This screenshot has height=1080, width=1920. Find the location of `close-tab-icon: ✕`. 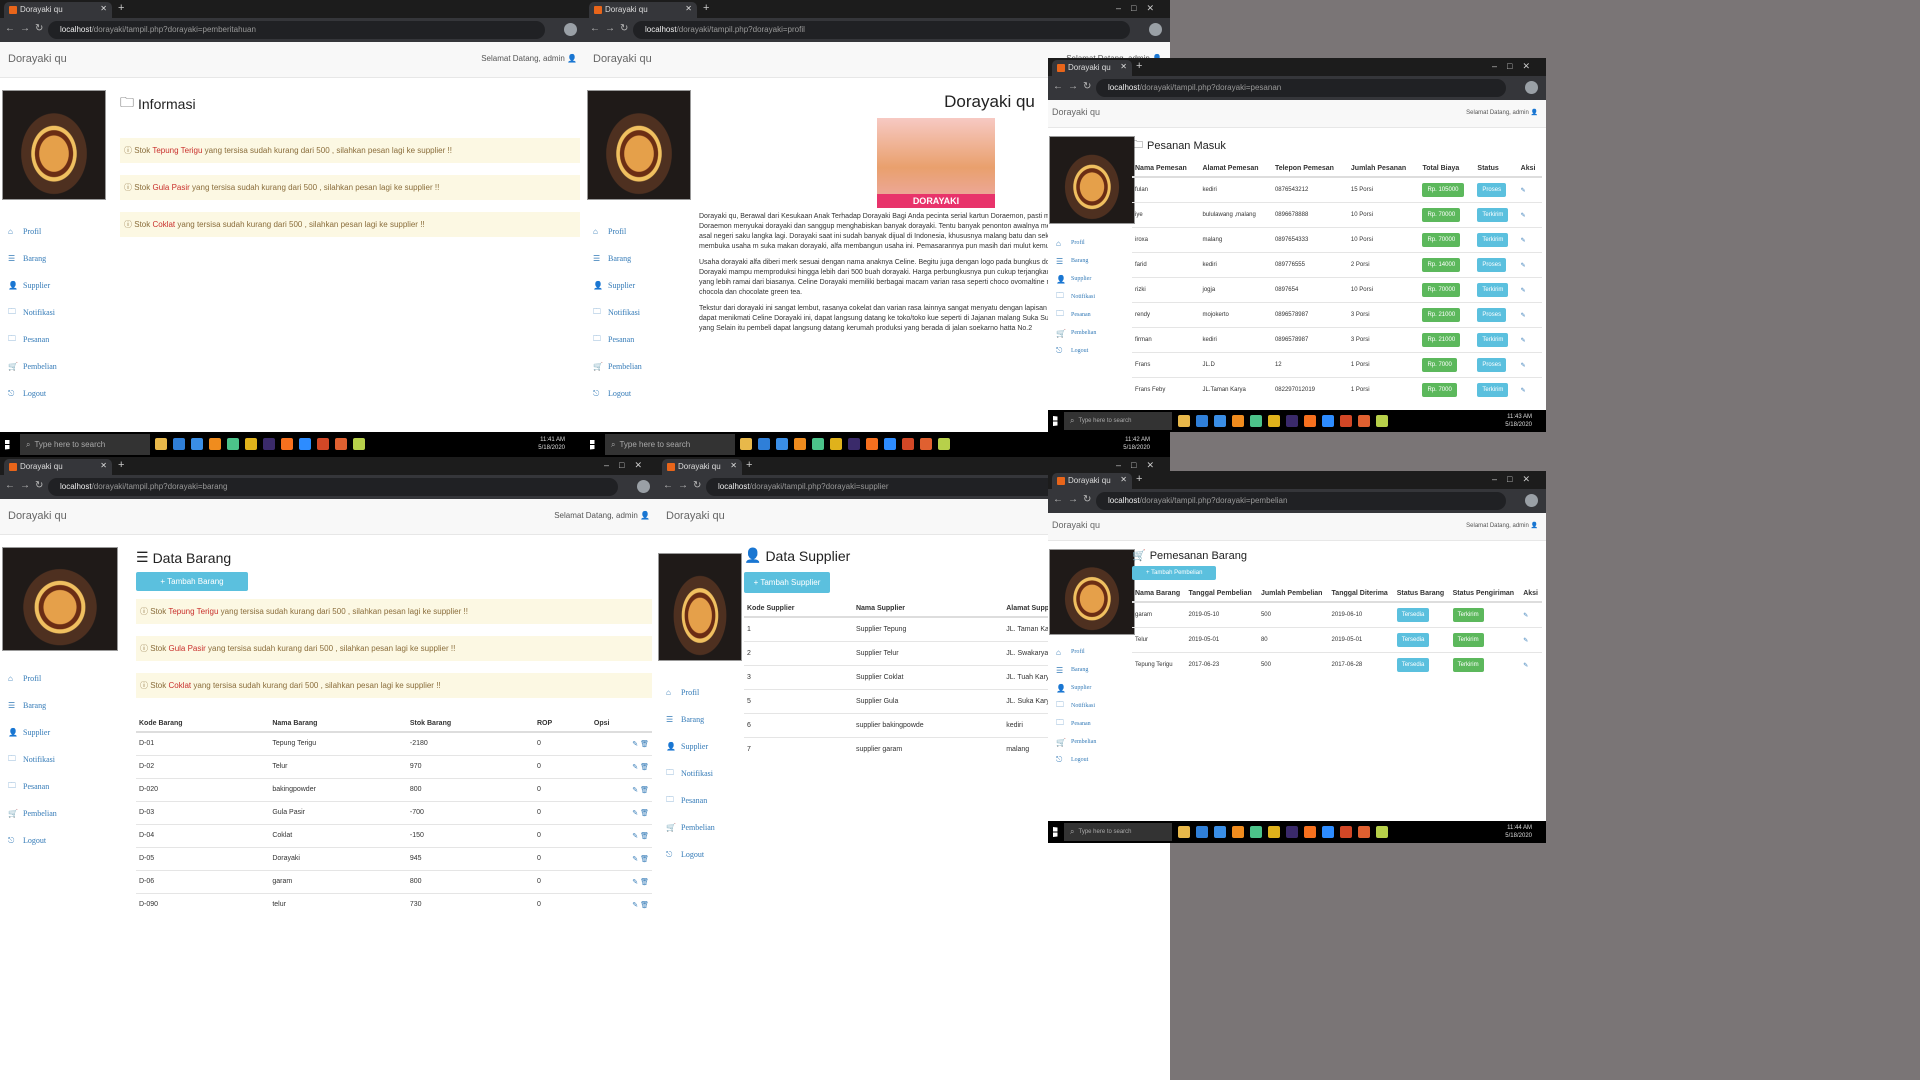

close-tab-icon: ✕ is located at coordinates (103, 465).